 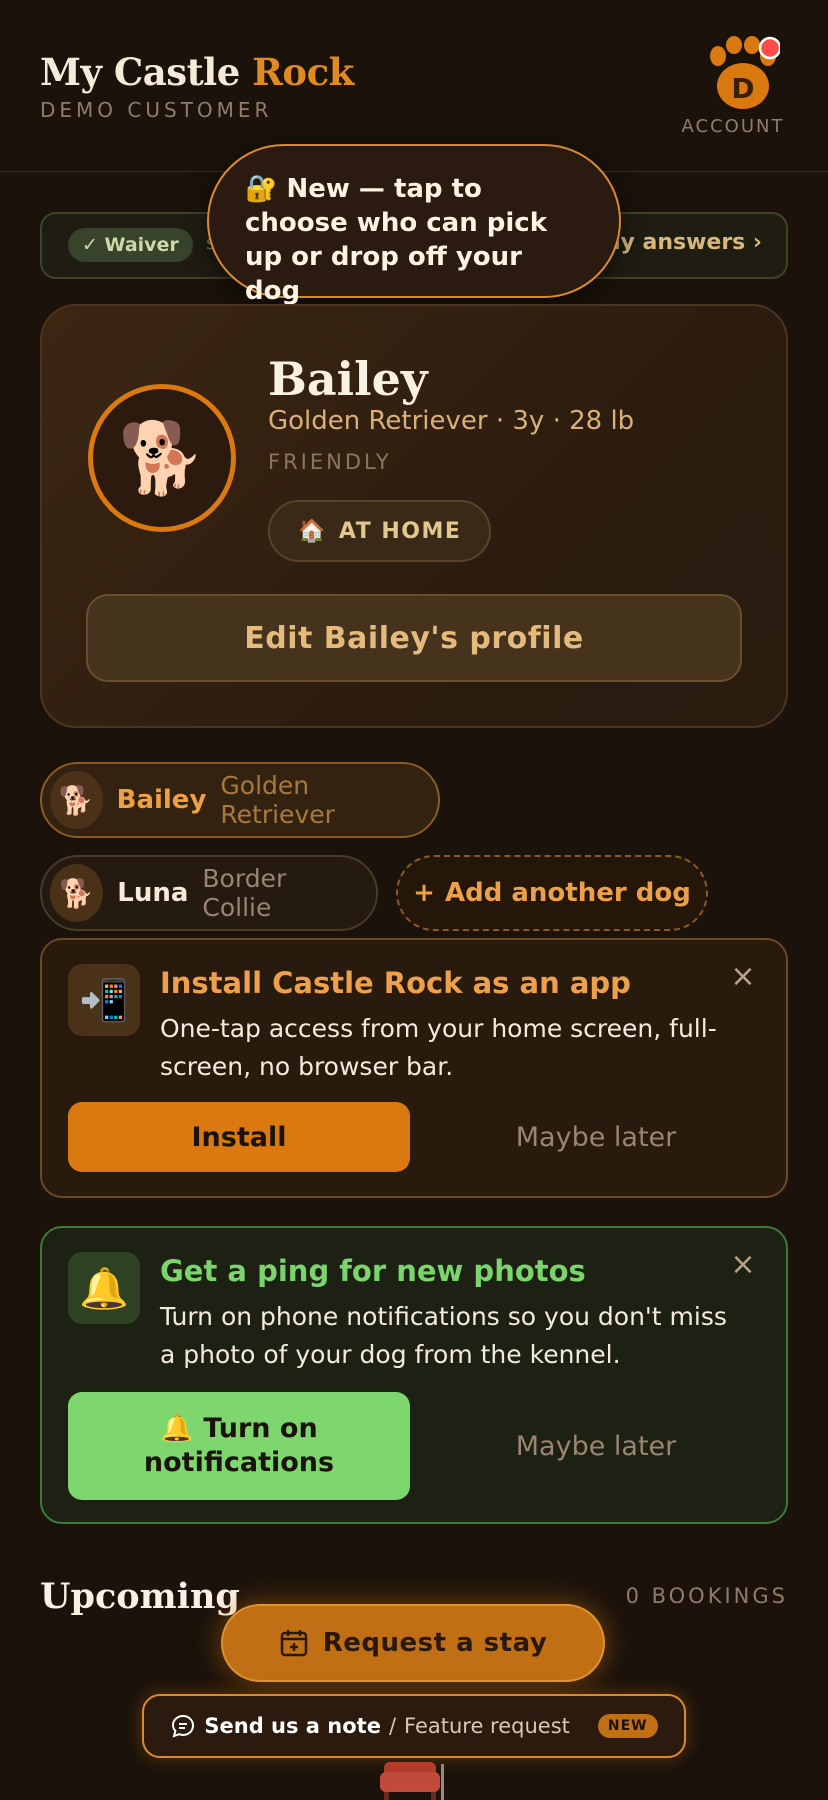 I want to click on dog-chip-name: Bailey, so click(x=161, y=800).